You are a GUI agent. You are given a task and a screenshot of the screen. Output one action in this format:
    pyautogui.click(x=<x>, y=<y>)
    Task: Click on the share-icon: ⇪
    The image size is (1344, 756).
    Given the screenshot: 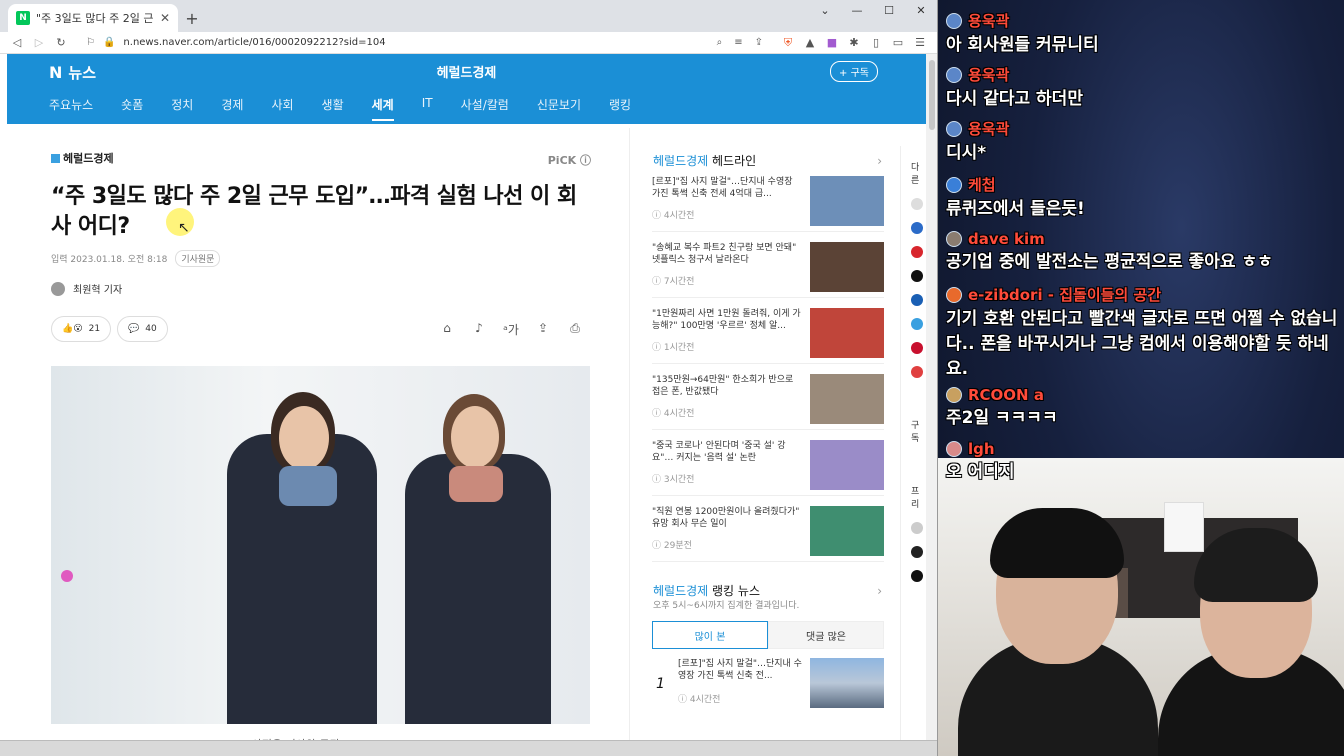 What is the action you would take?
    pyautogui.click(x=759, y=42)
    